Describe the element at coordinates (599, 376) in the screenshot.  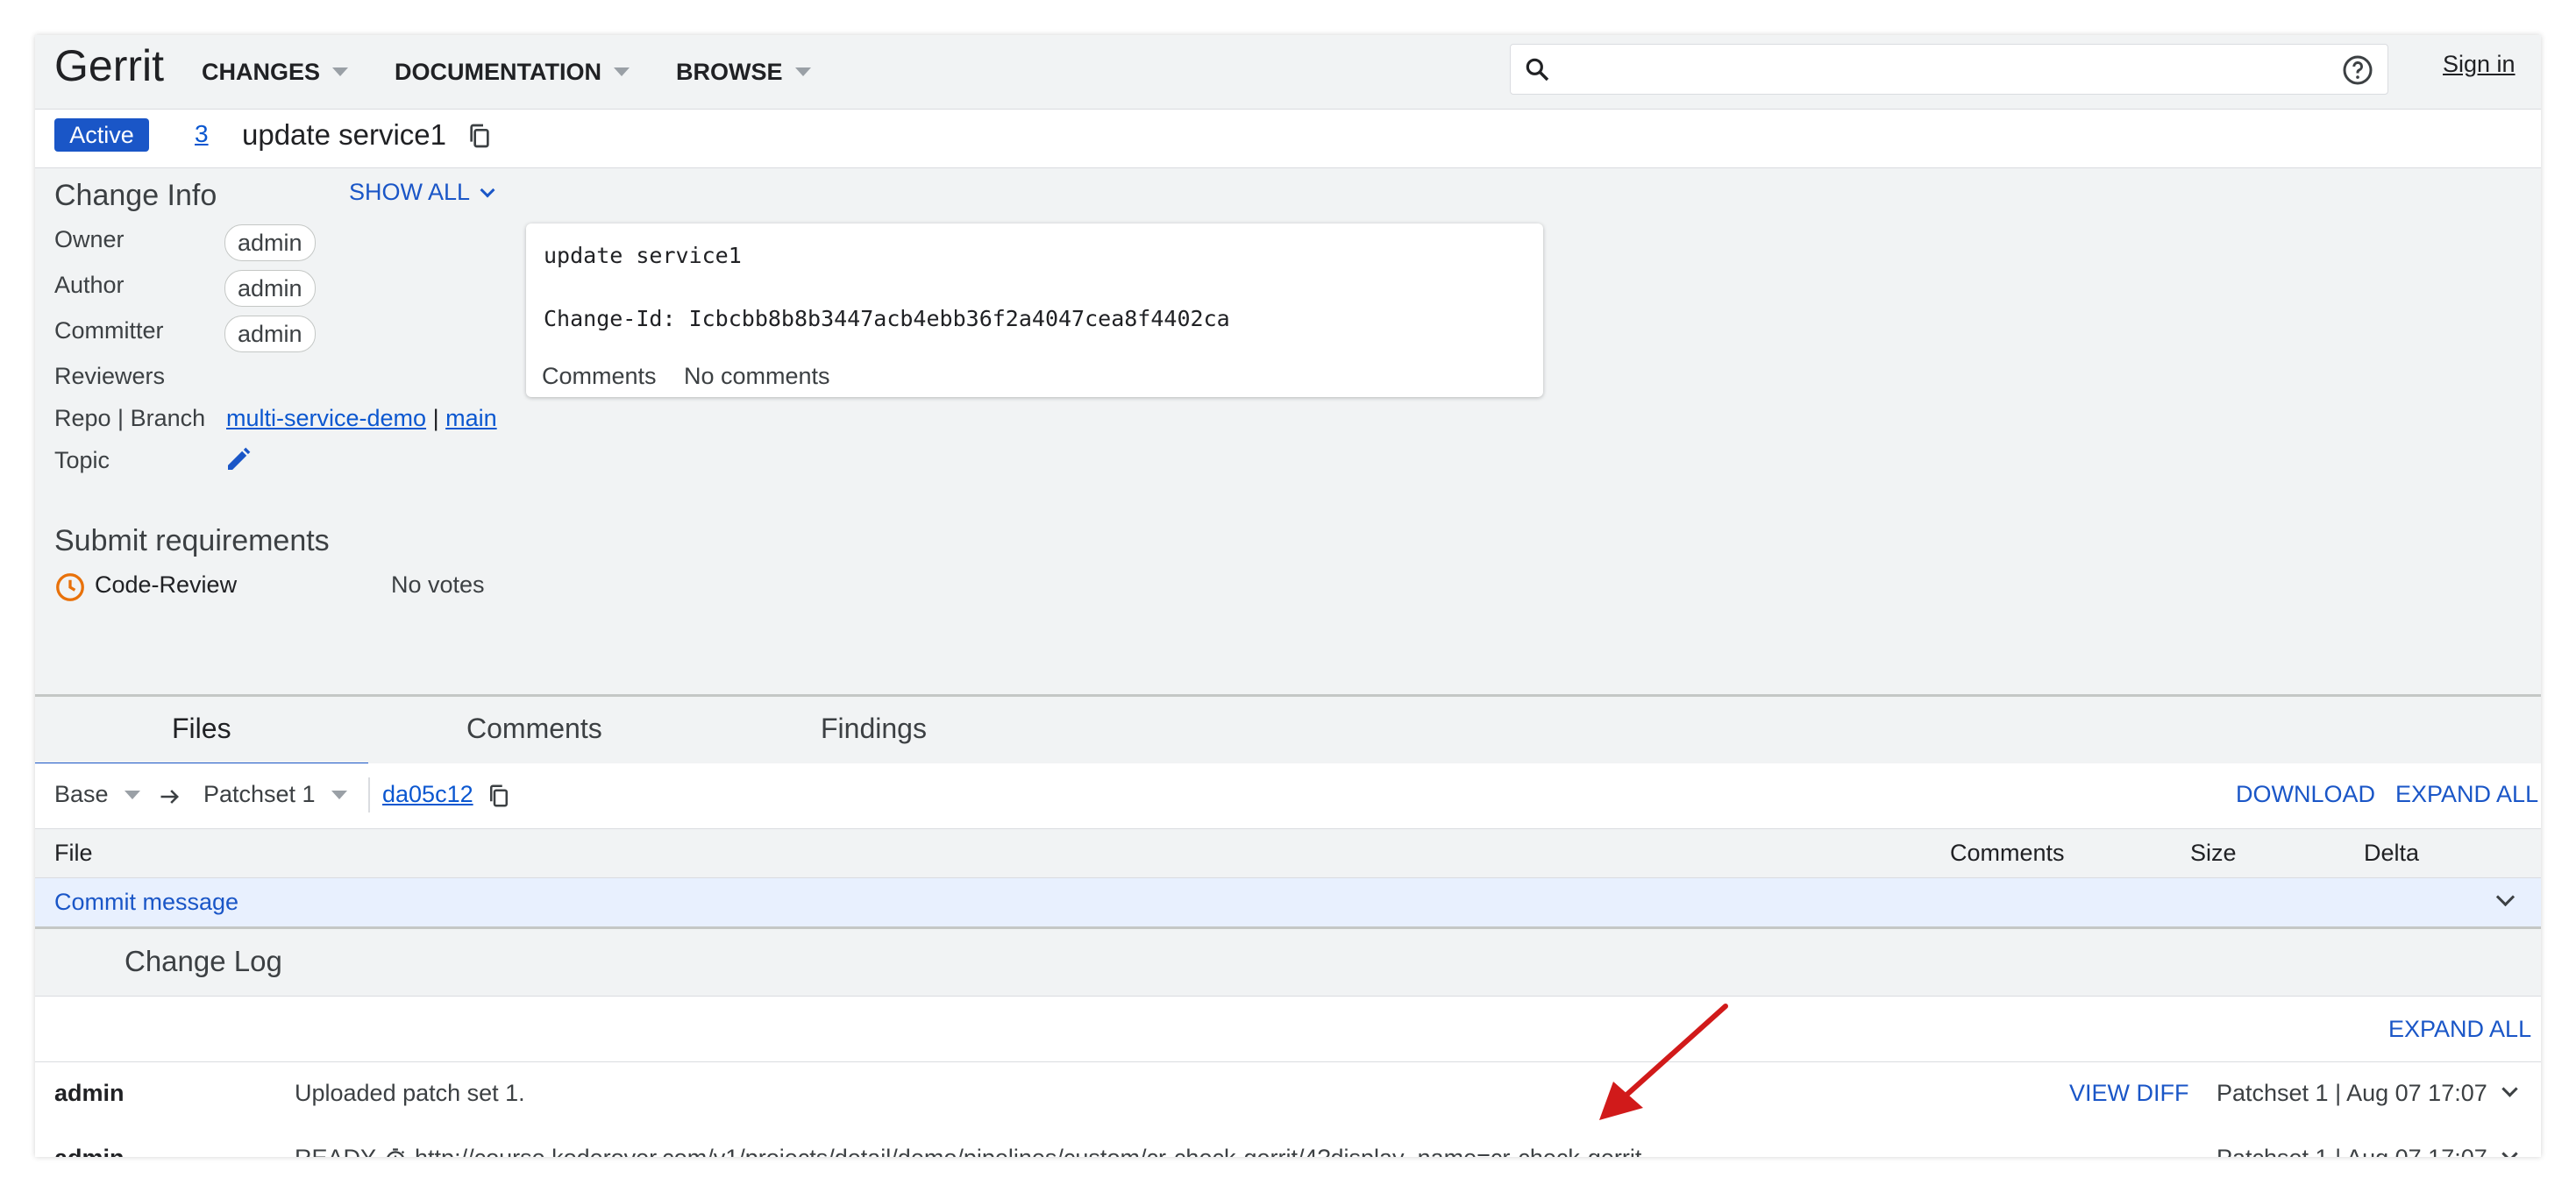
I see `comments-label: Comments` at that location.